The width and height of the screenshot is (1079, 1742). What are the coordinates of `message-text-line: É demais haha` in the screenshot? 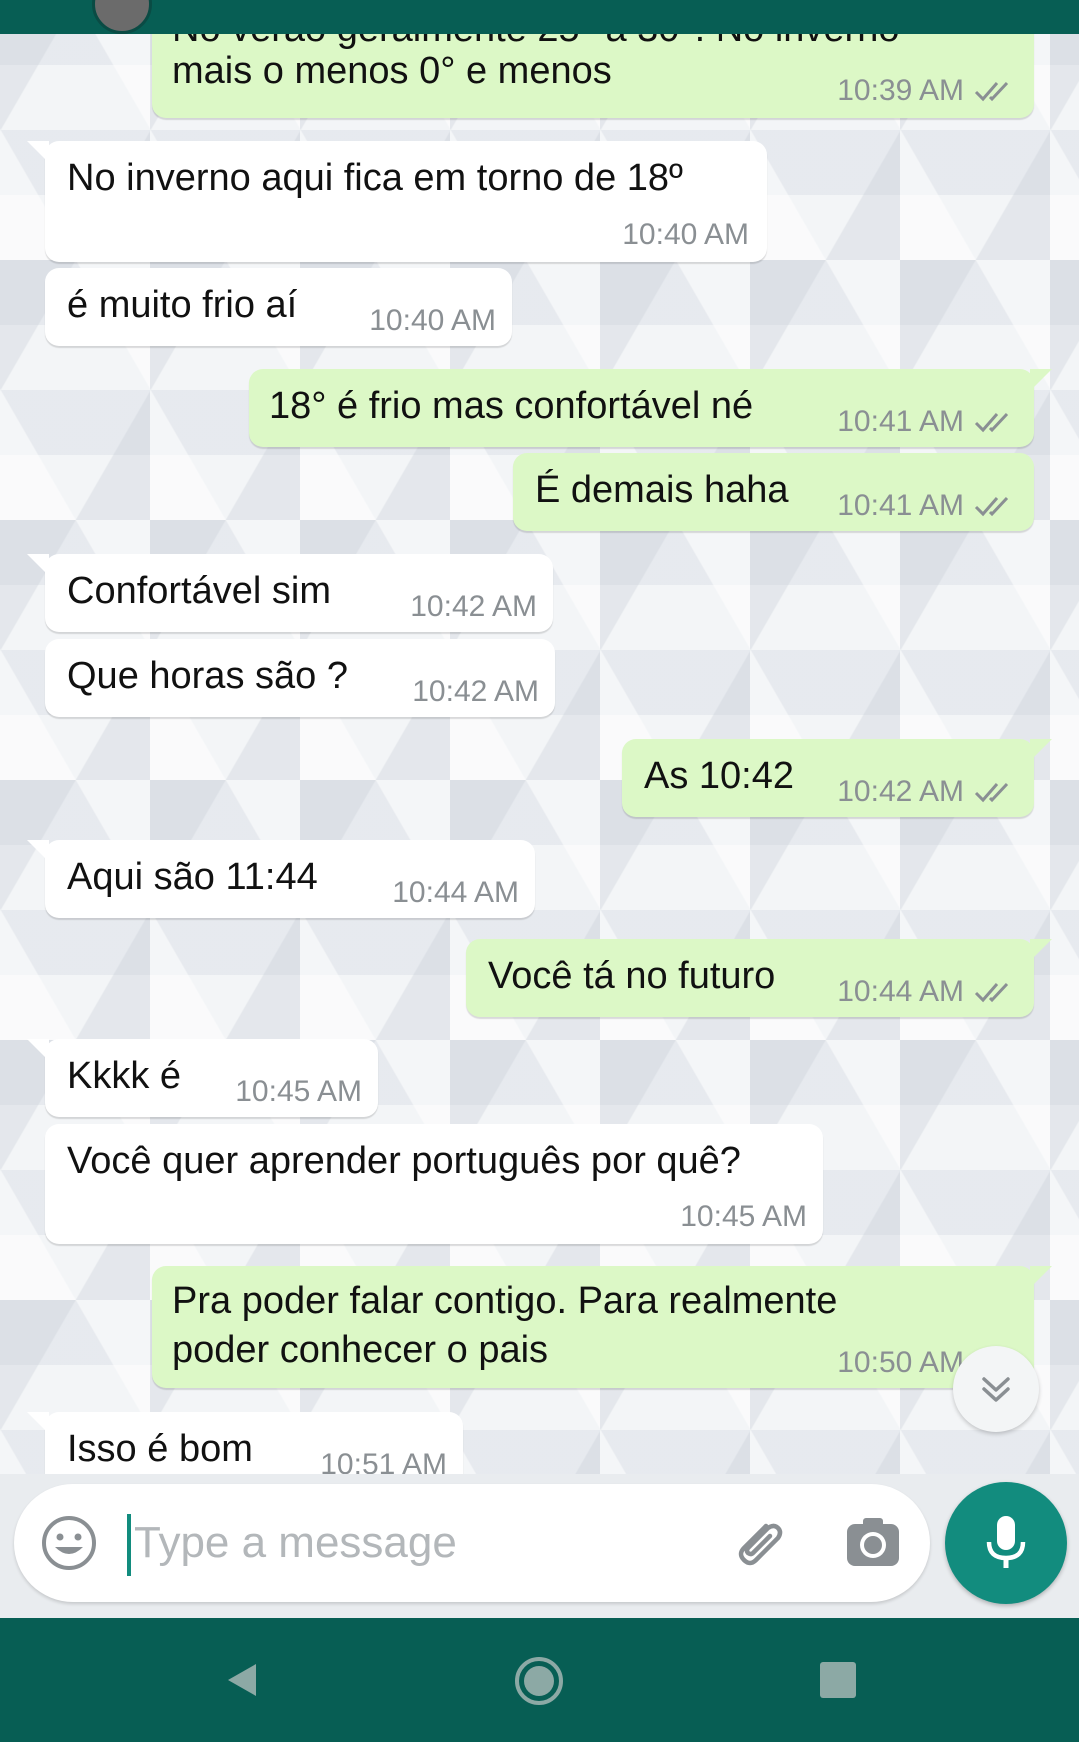 It's located at (662, 490).